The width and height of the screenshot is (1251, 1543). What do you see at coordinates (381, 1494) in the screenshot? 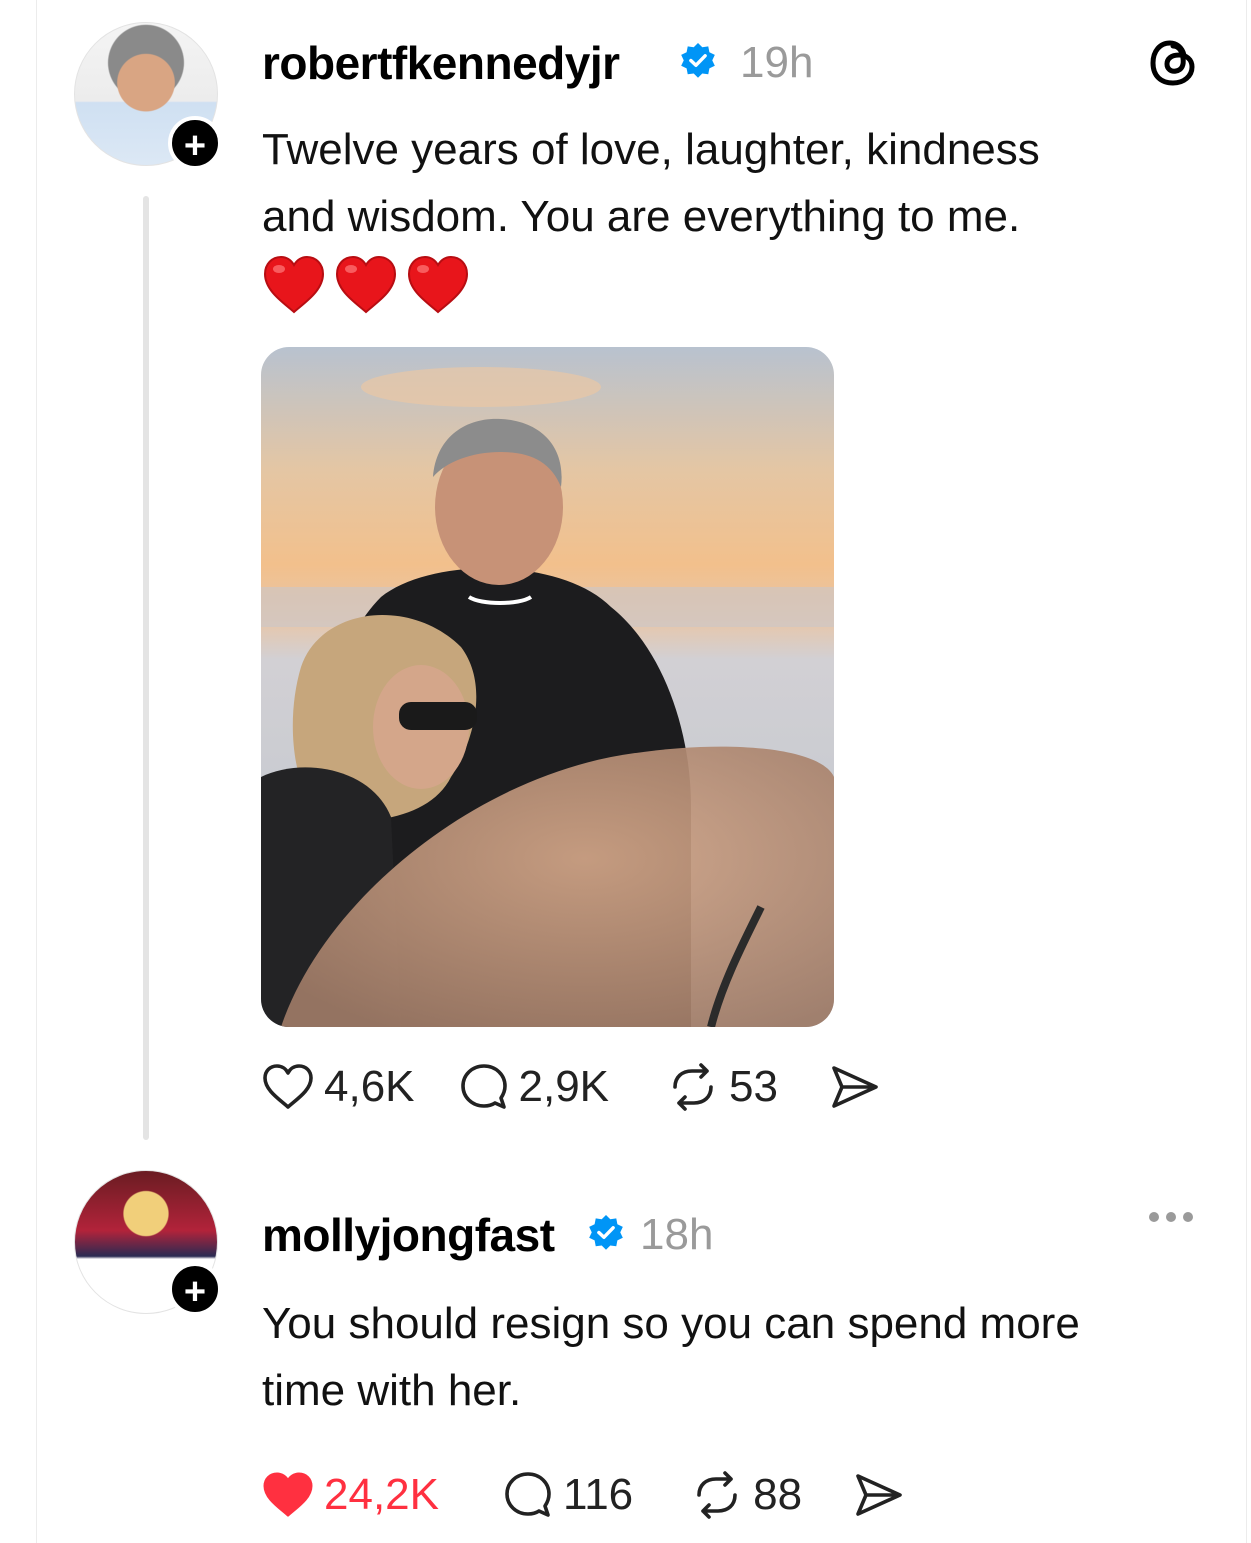
I see `like-count: 24,2K` at bounding box center [381, 1494].